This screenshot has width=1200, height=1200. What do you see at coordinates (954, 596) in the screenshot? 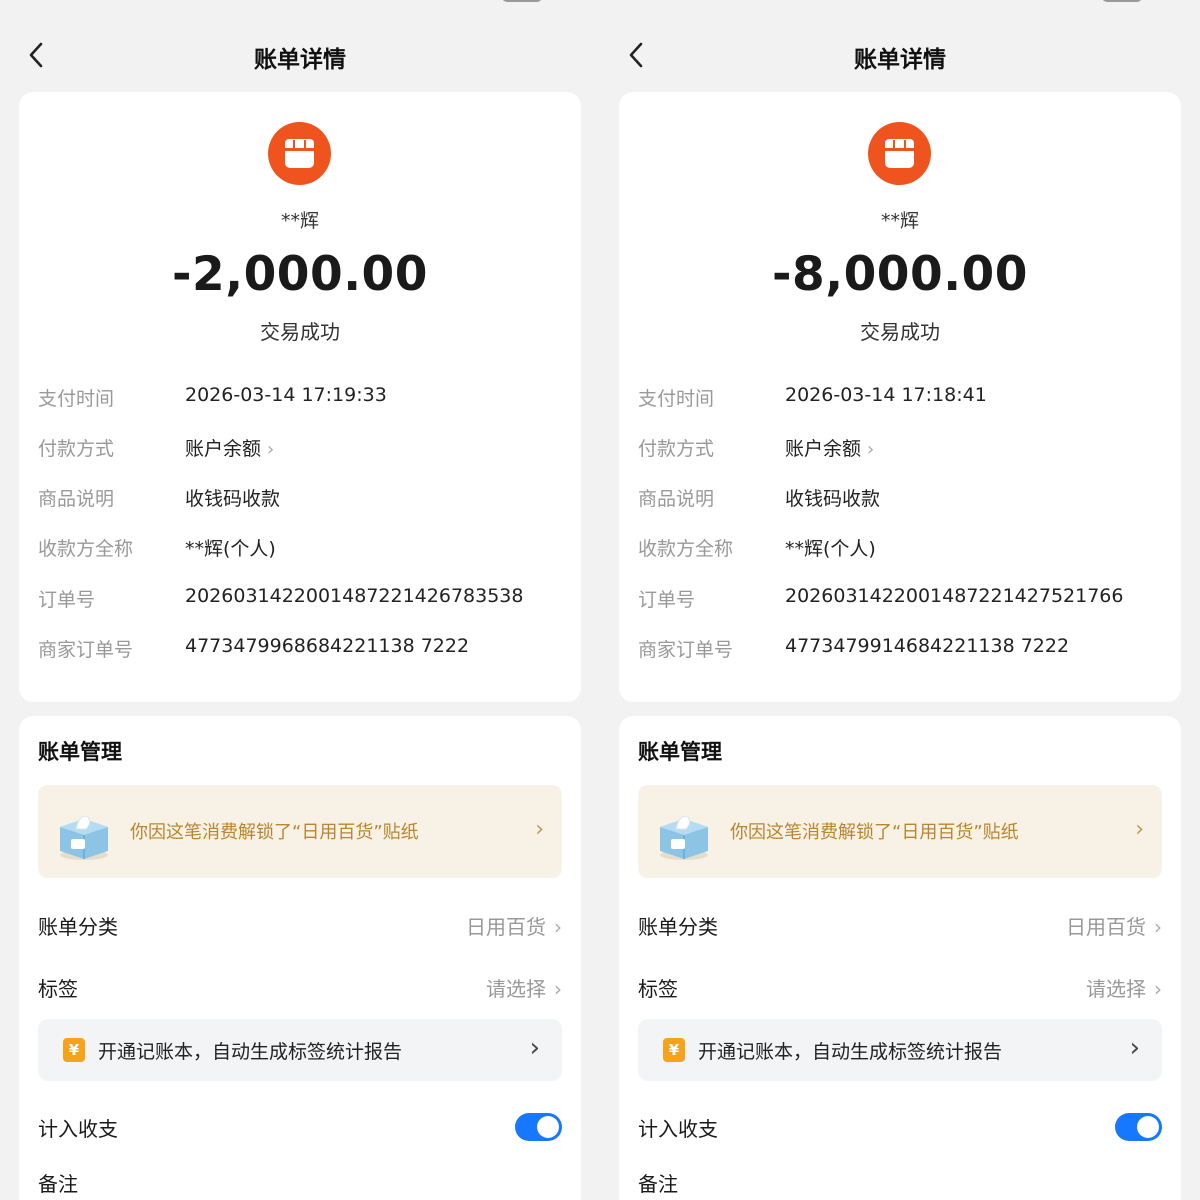
I see `info-value: 2026031422001487221427521766` at bounding box center [954, 596].